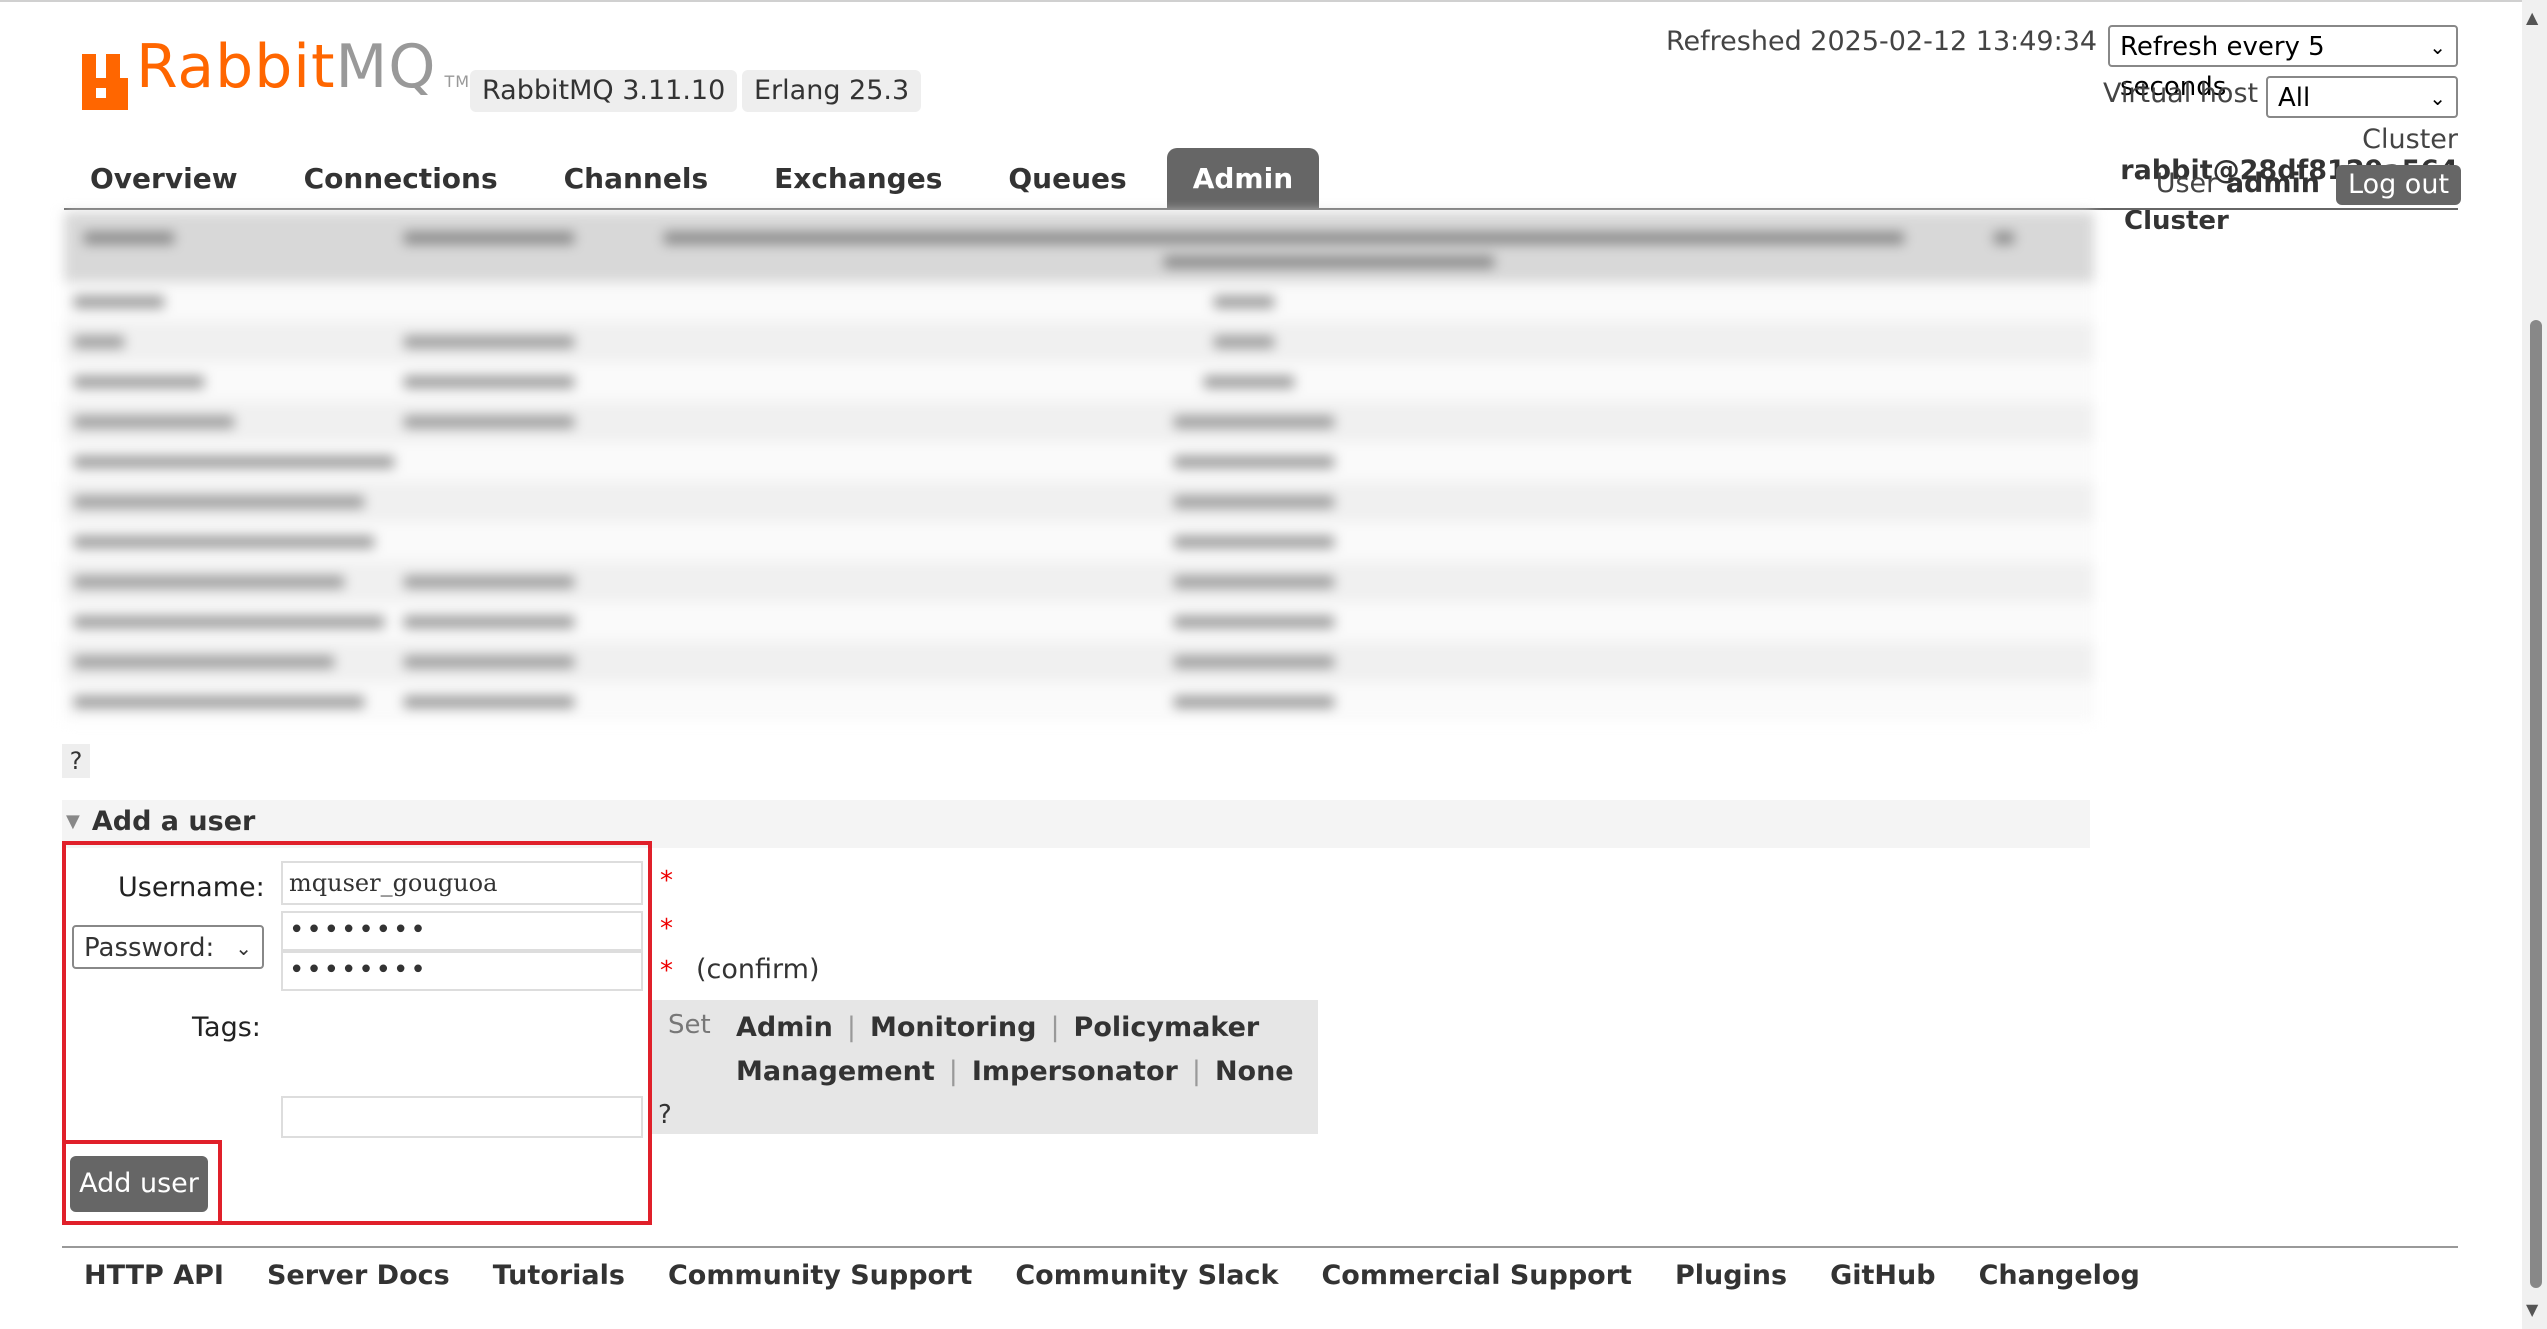 The height and width of the screenshot is (1329, 2547). I want to click on confirm-label: (confirm), so click(758, 969).